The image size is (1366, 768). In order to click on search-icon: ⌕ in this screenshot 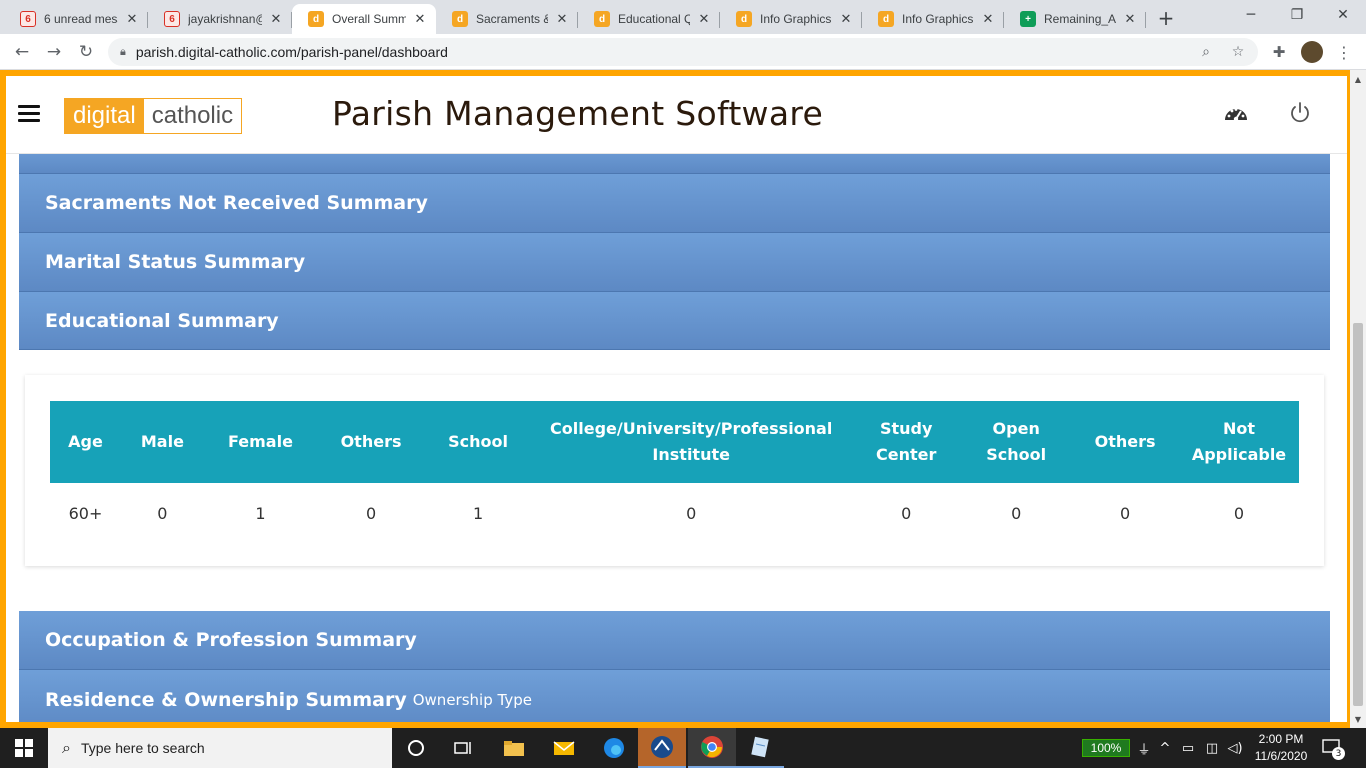, I will do `click(66, 747)`.